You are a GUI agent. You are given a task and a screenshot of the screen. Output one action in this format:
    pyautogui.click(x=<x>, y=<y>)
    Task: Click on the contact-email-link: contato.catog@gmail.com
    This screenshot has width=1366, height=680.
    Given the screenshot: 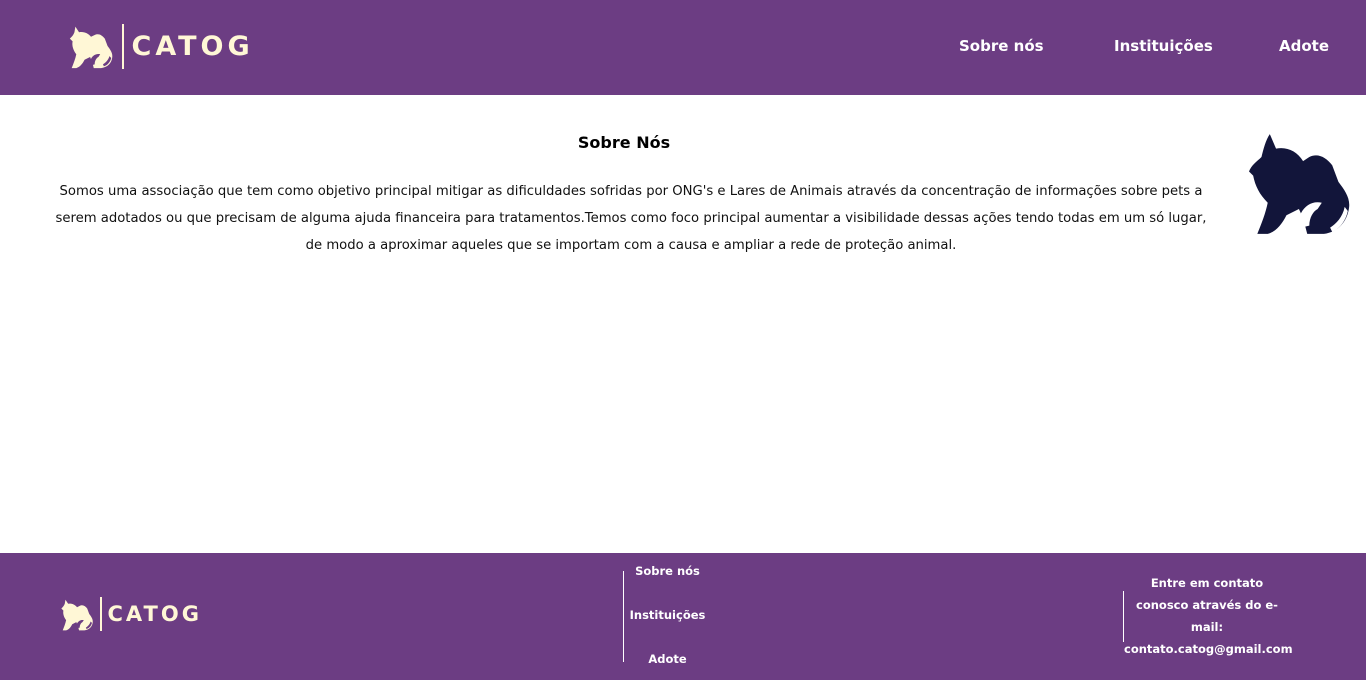 What is the action you would take?
    pyautogui.click(x=1208, y=649)
    